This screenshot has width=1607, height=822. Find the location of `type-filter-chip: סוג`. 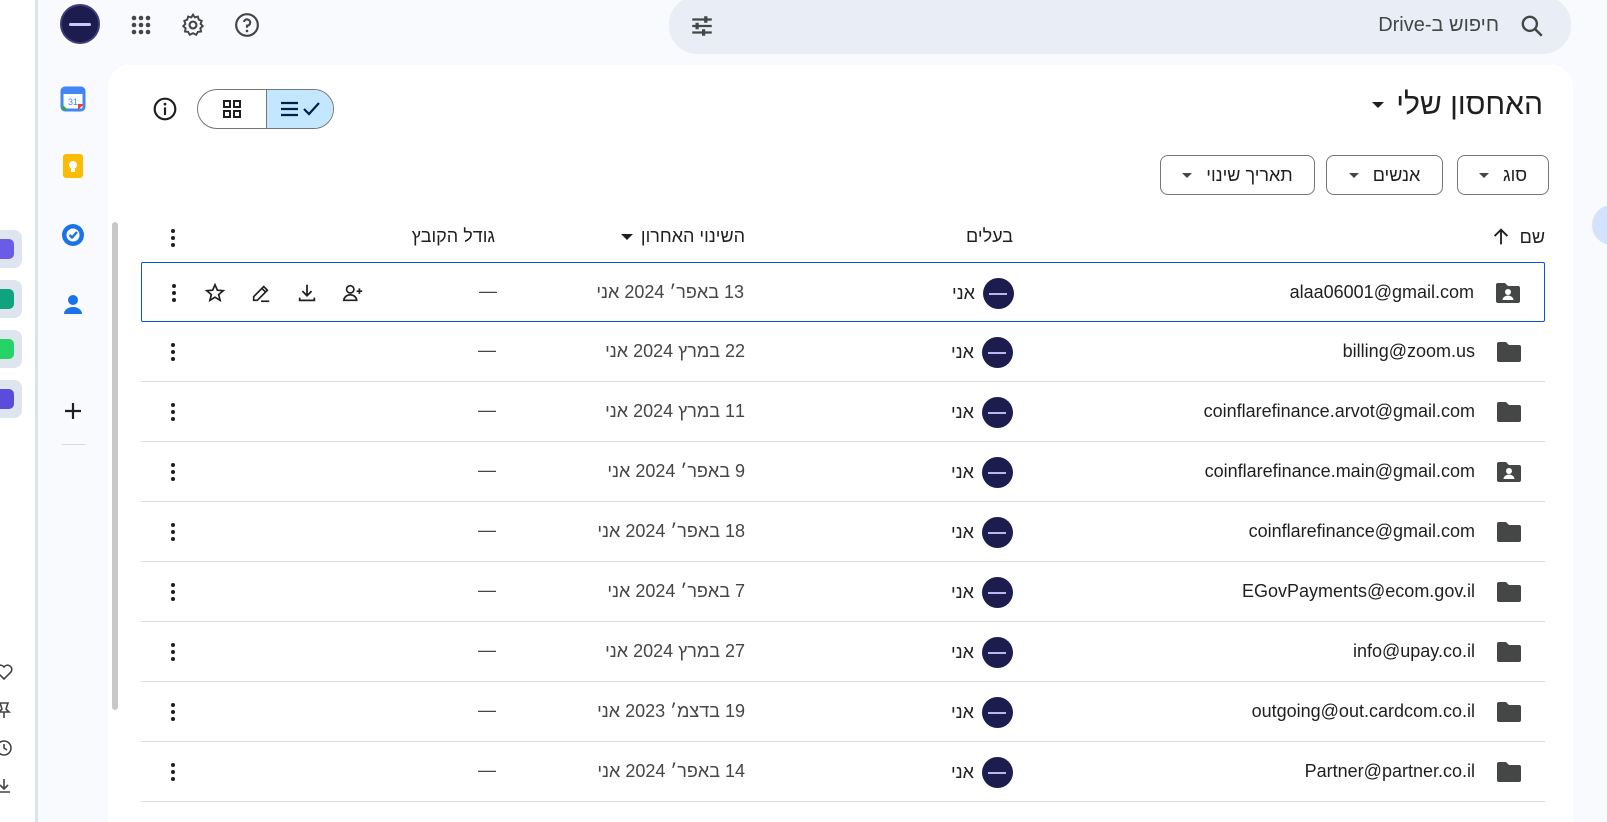

type-filter-chip: סוג is located at coordinates (1503, 175).